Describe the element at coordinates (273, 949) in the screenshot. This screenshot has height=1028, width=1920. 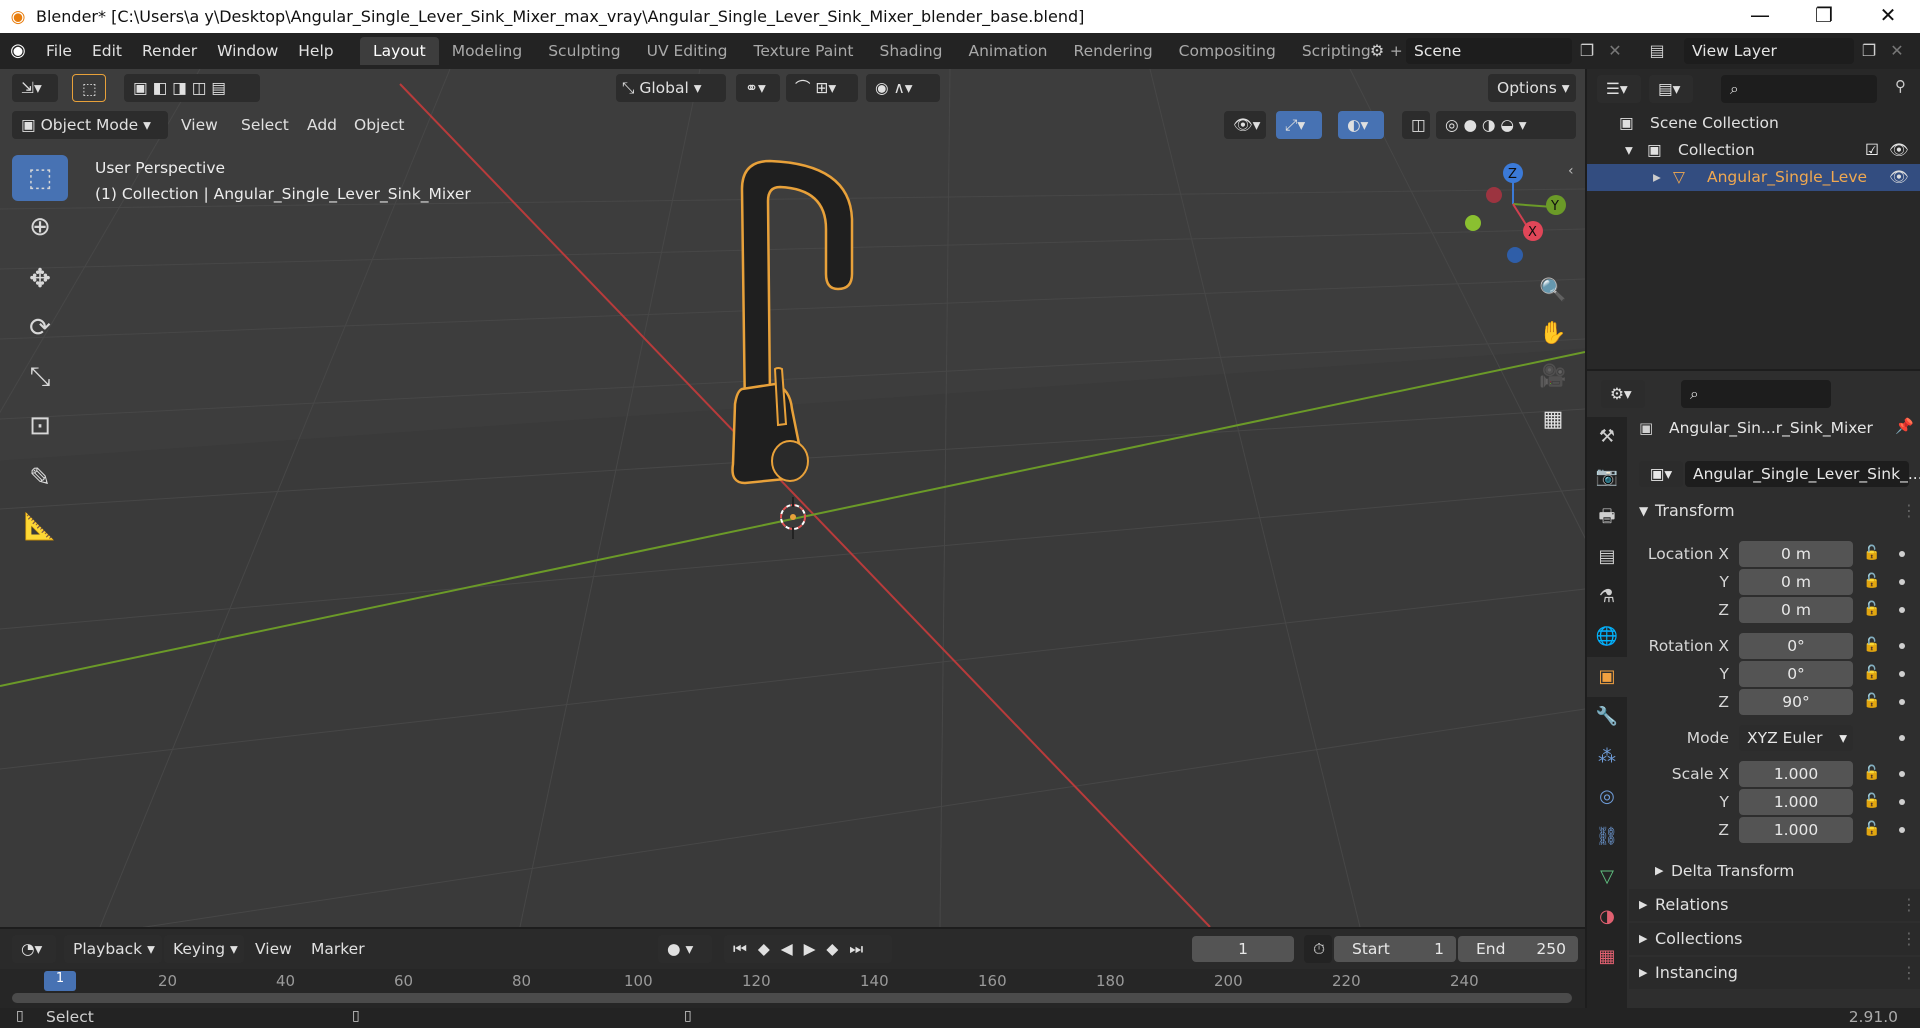
I see `timeline-view-menu: View` at that location.